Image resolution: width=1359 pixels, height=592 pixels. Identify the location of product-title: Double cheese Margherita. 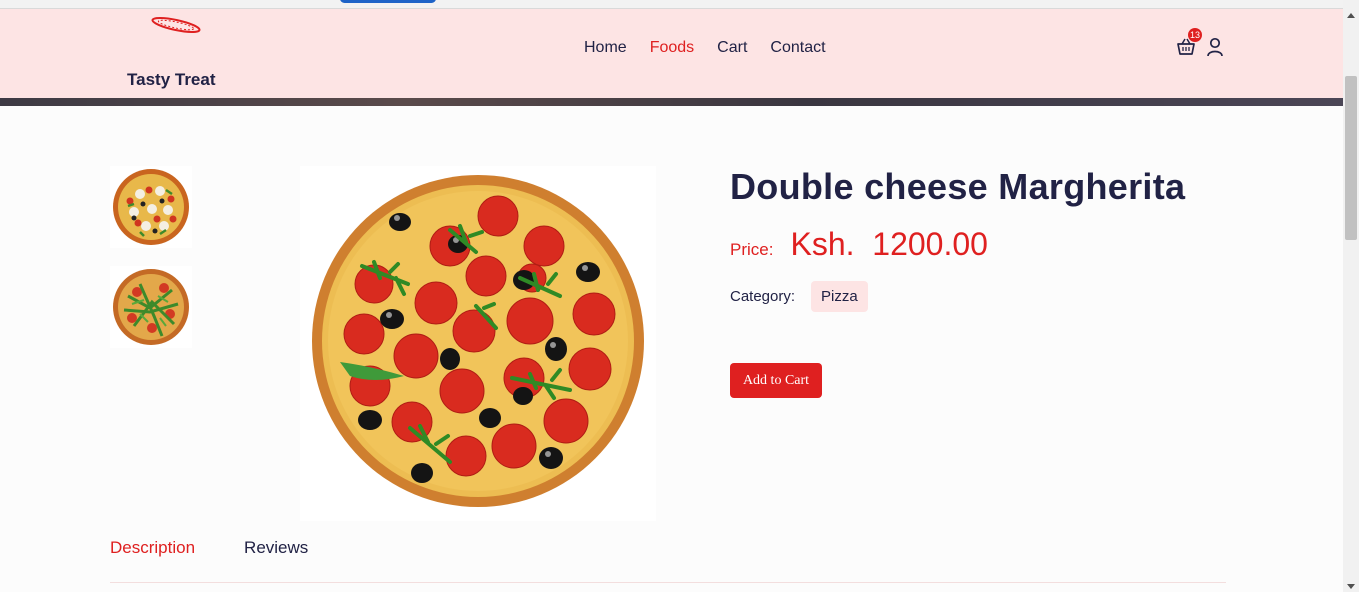
(958, 186).